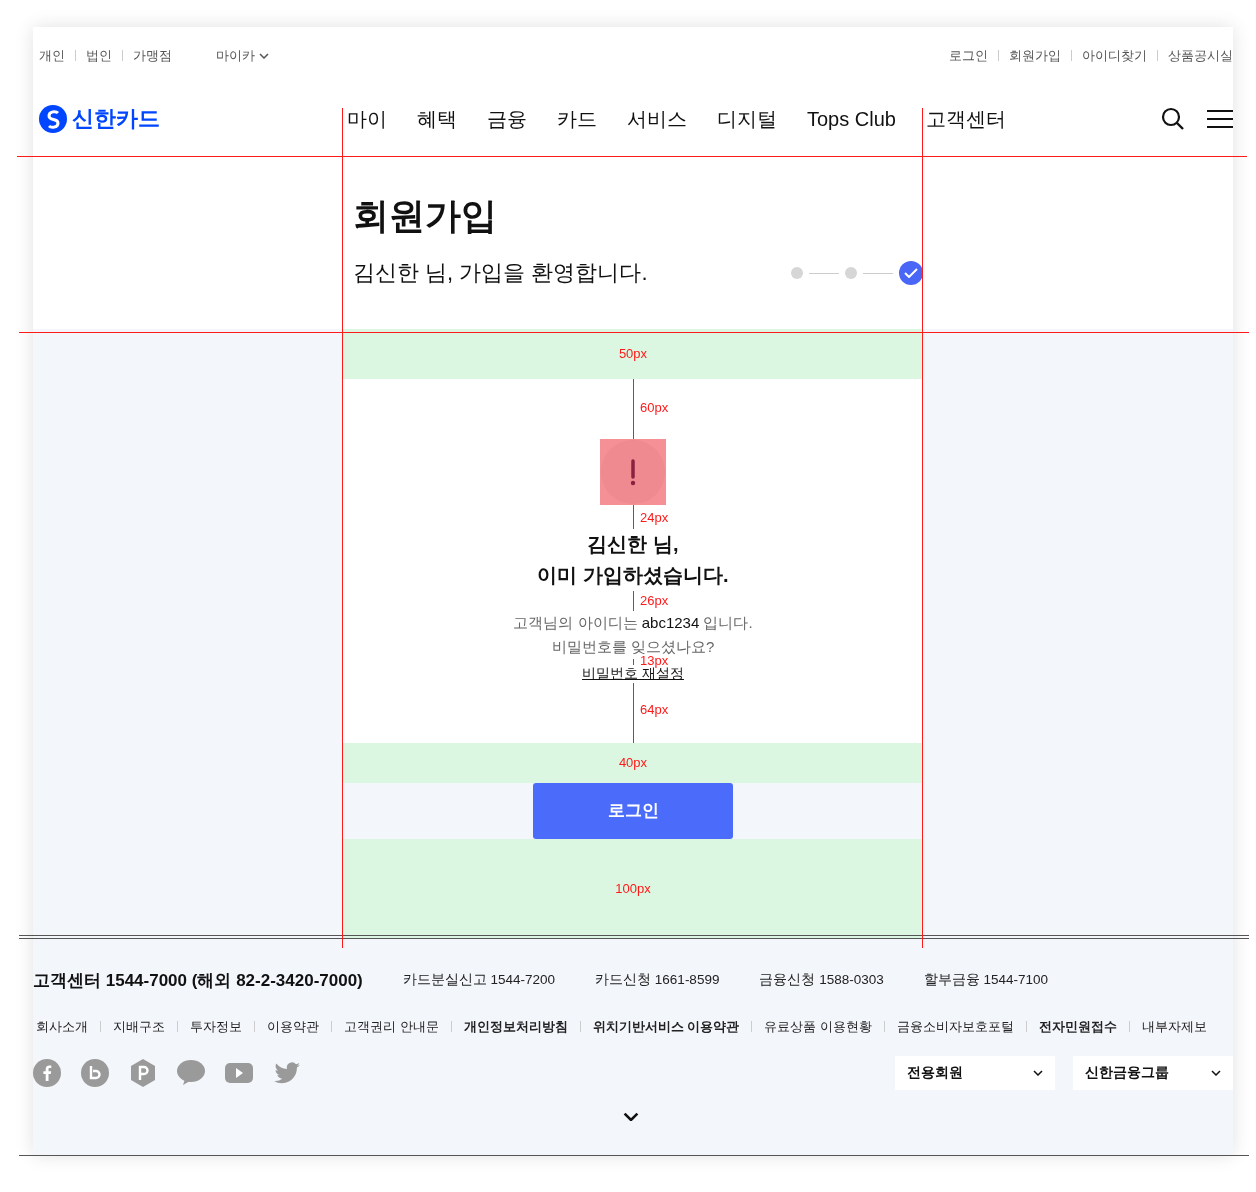 Image resolution: width=1256 pixels, height=1192 pixels. What do you see at coordinates (654, 407) in the screenshot?
I see `spacing-note: 60px` at bounding box center [654, 407].